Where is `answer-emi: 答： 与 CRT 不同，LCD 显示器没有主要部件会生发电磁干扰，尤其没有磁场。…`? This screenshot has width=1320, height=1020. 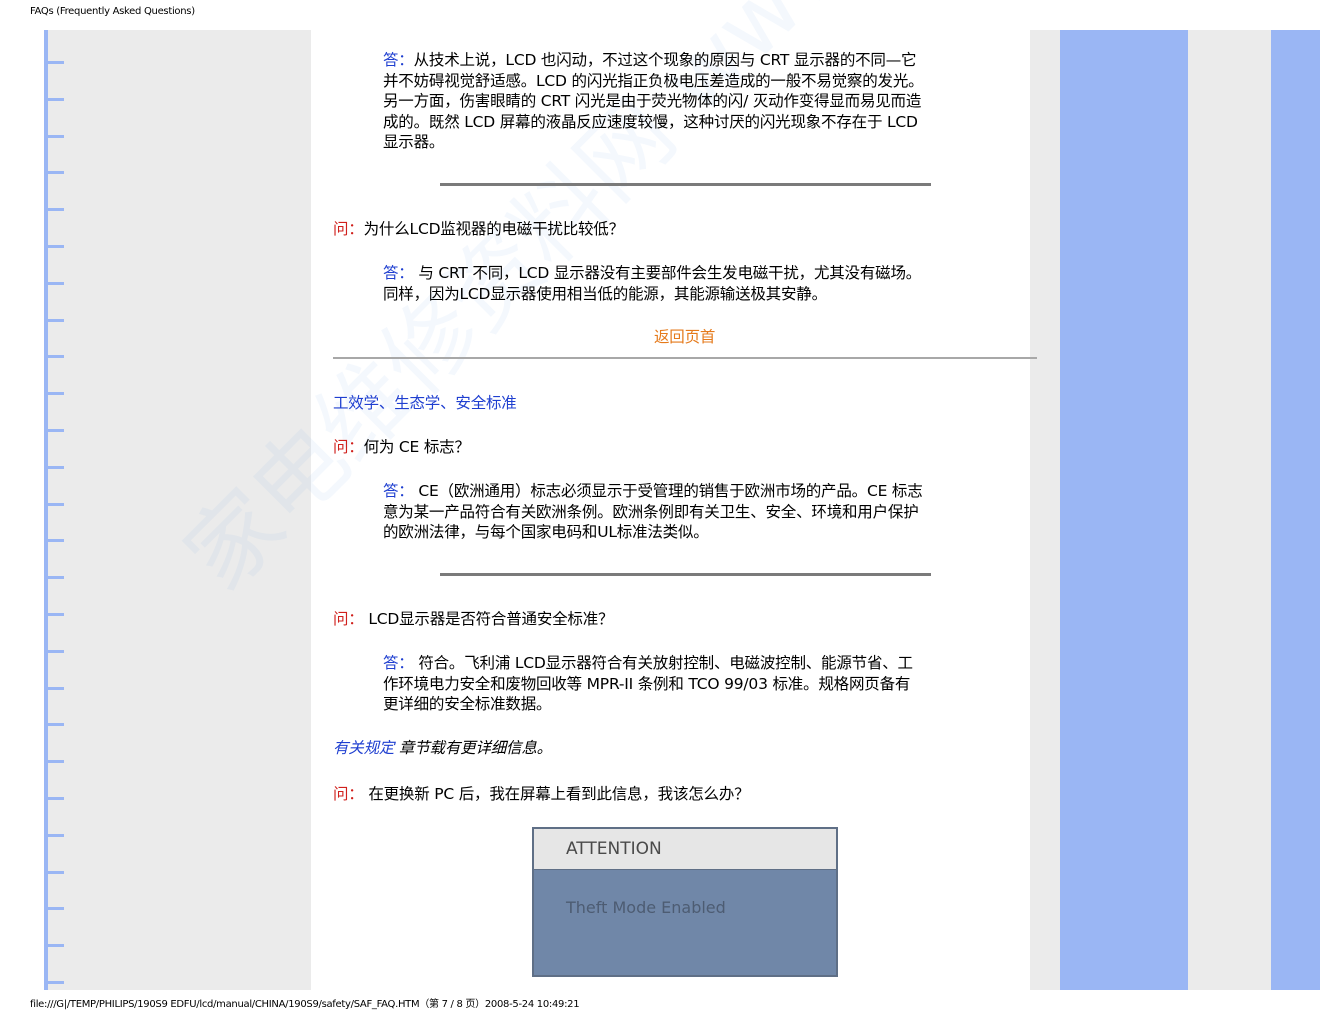 answer-emi: 答： 与 CRT 不同，LCD 显示器没有主要部件会生发电磁干扰，尤其没有磁场。… is located at coordinates (693, 283).